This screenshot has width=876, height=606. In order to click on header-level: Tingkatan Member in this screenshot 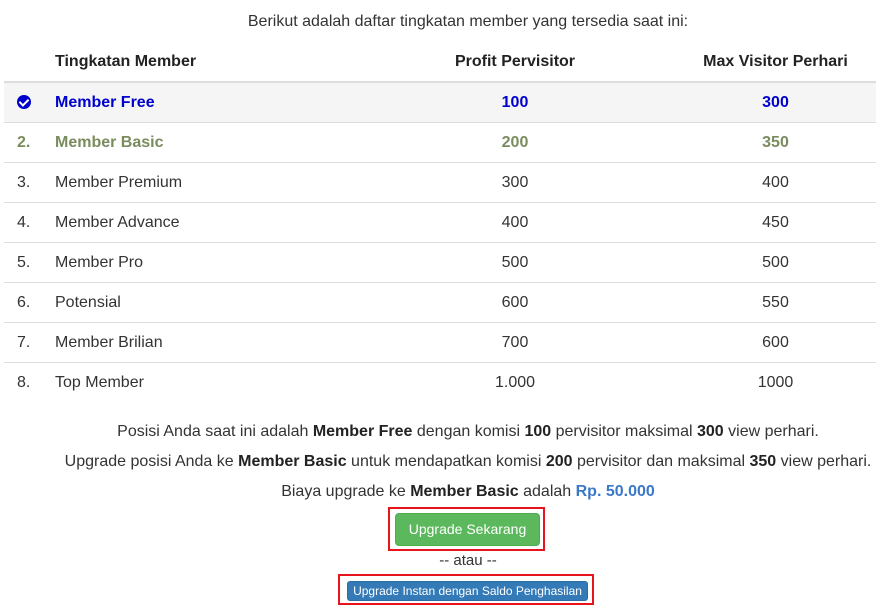, I will do `click(205, 63)`.